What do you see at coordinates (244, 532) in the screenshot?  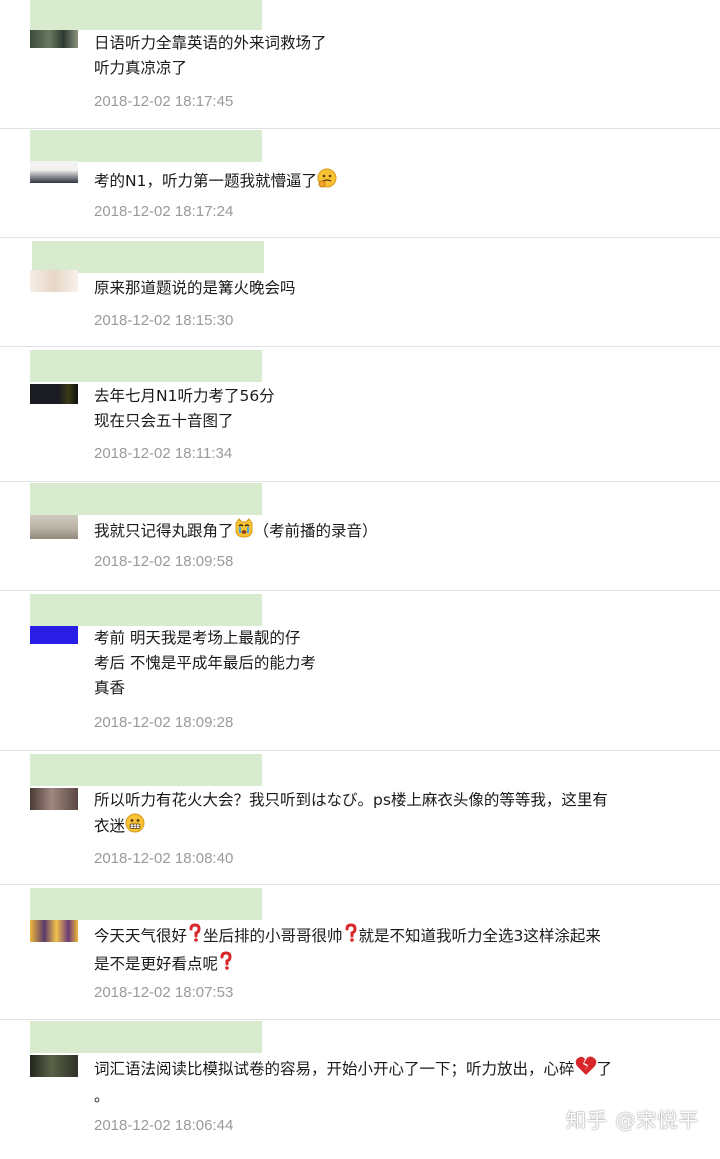 I see `crying-cat-face-icon` at bounding box center [244, 532].